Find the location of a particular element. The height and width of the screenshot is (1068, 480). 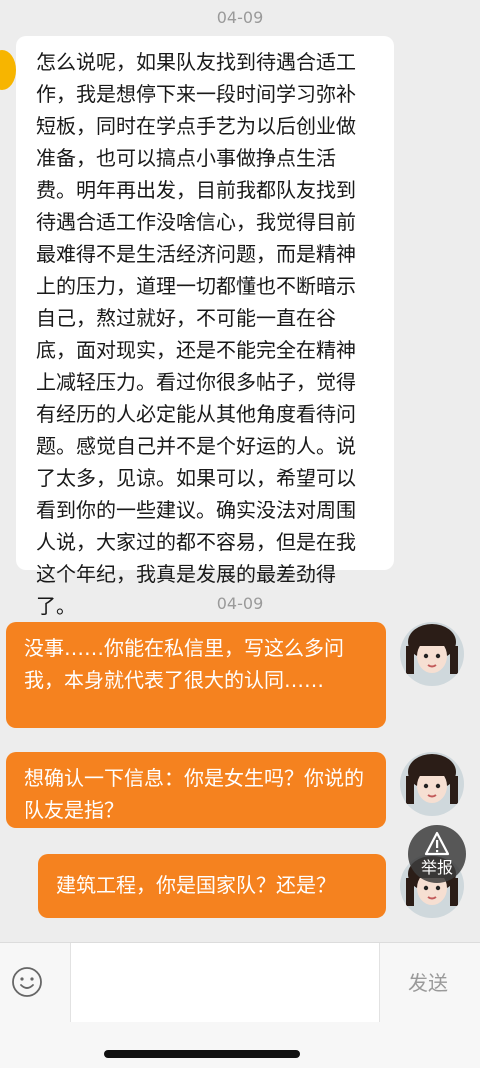

input-bar: 发送 is located at coordinates (240, 982).